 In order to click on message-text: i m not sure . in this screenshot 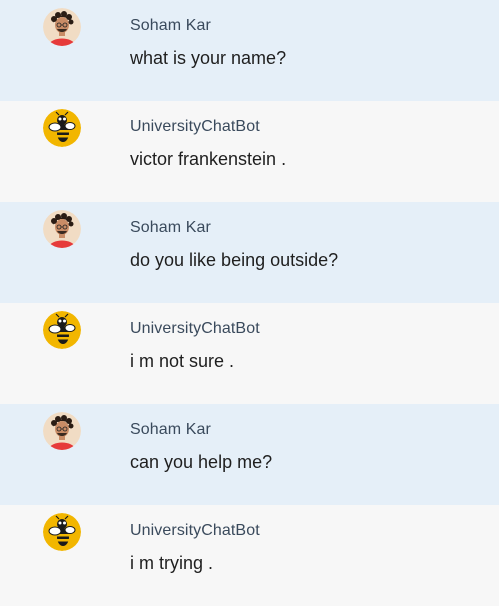, I will do `click(182, 361)`.